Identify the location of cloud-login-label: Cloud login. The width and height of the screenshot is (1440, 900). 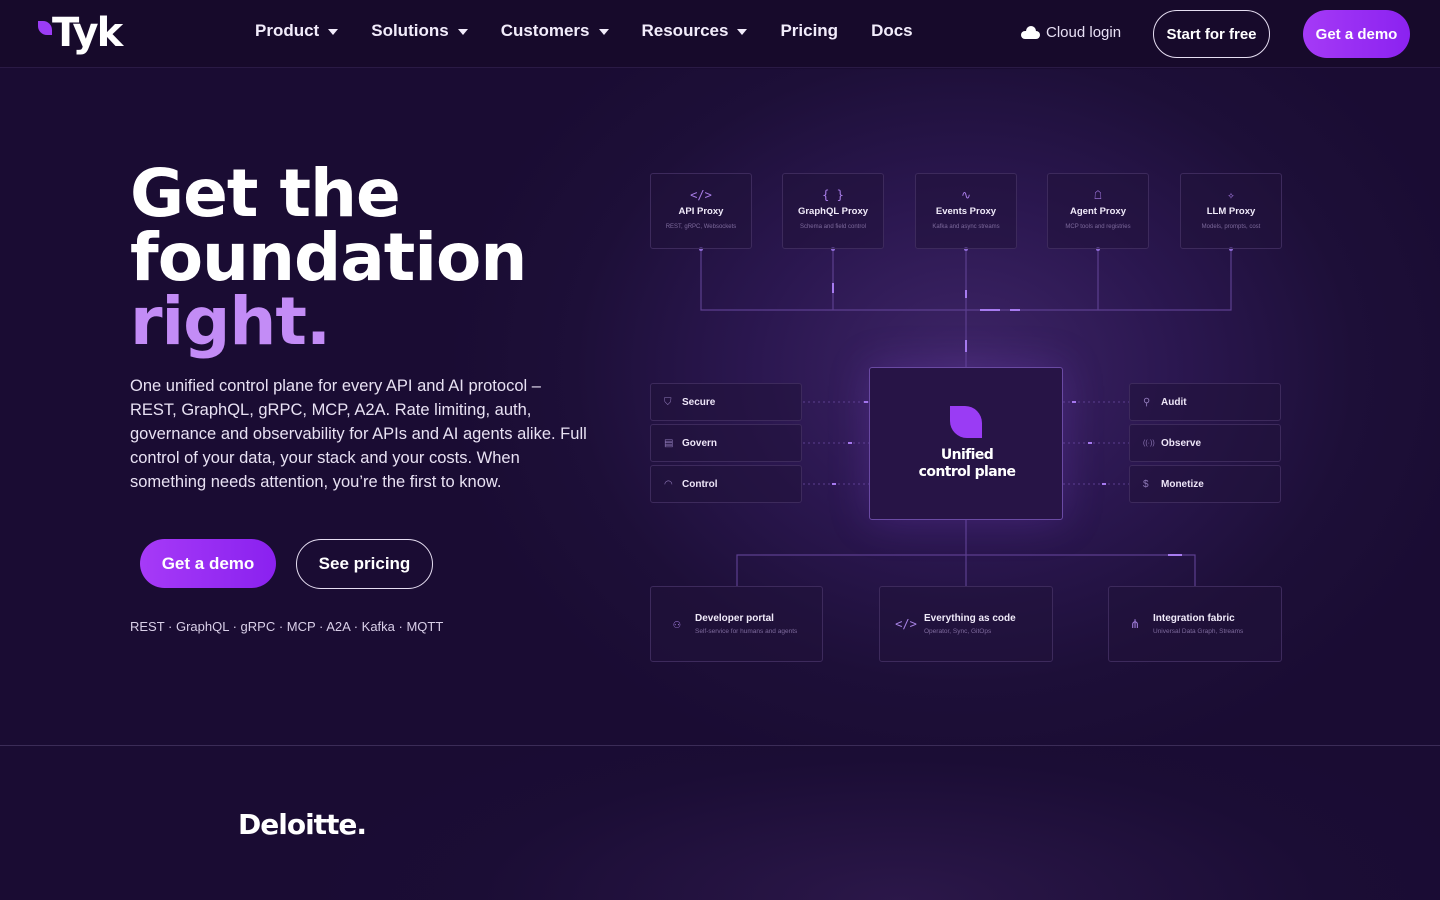
(1084, 32).